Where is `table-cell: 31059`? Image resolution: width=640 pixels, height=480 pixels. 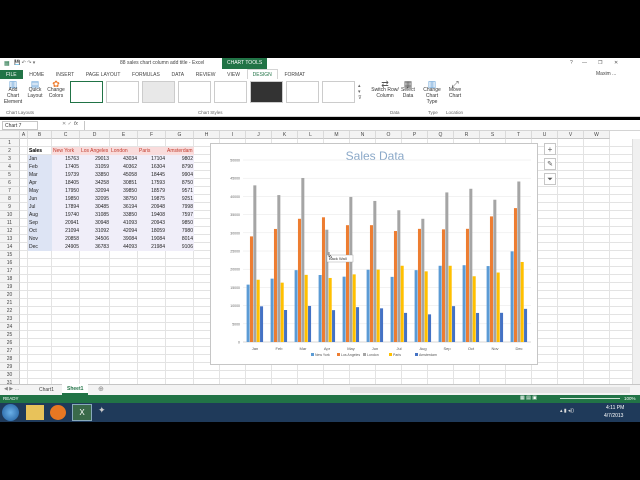 table-cell: 31059 is located at coordinates (95, 167).